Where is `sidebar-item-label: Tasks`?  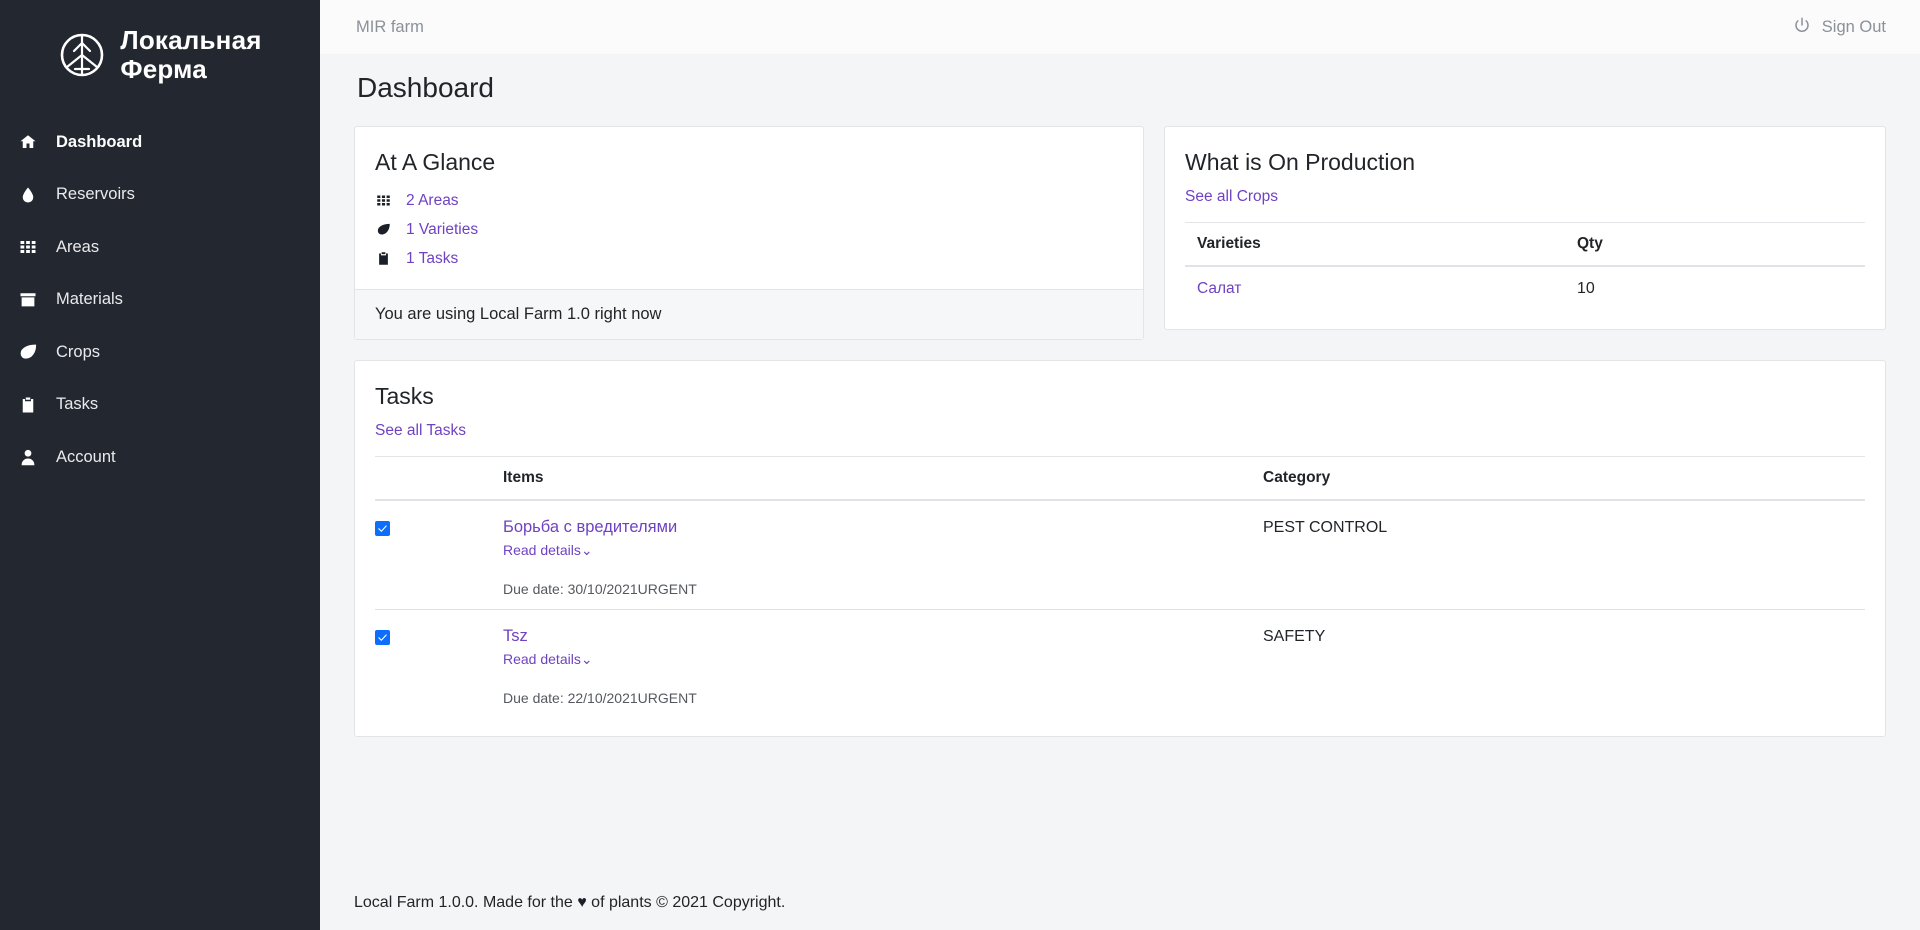 sidebar-item-label: Tasks is located at coordinates (77, 404).